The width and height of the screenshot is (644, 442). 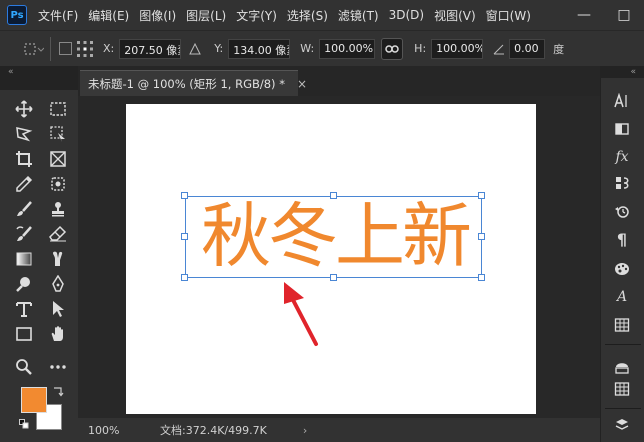 I want to click on object-selection-tool, so click(x=58, y=134).